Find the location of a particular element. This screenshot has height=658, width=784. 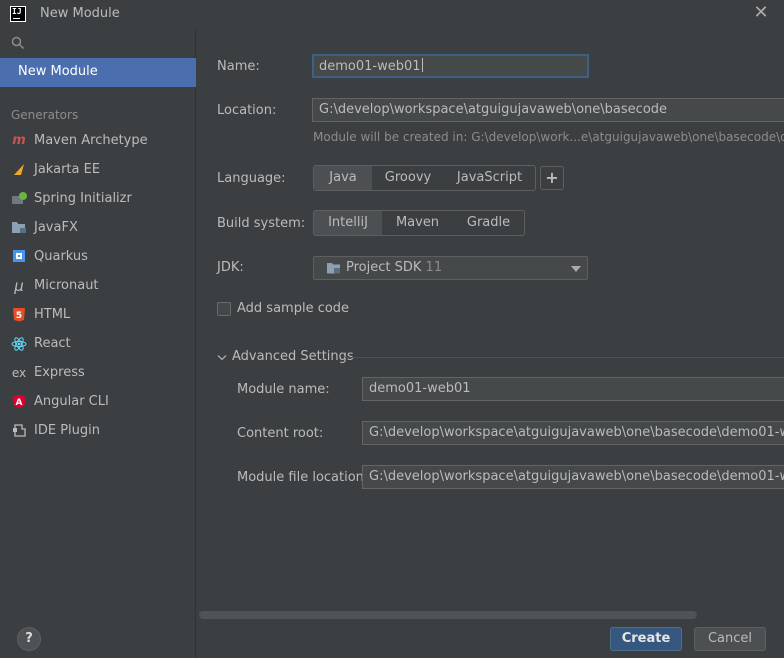

sidebar-search is located at coordinates (98, 43).